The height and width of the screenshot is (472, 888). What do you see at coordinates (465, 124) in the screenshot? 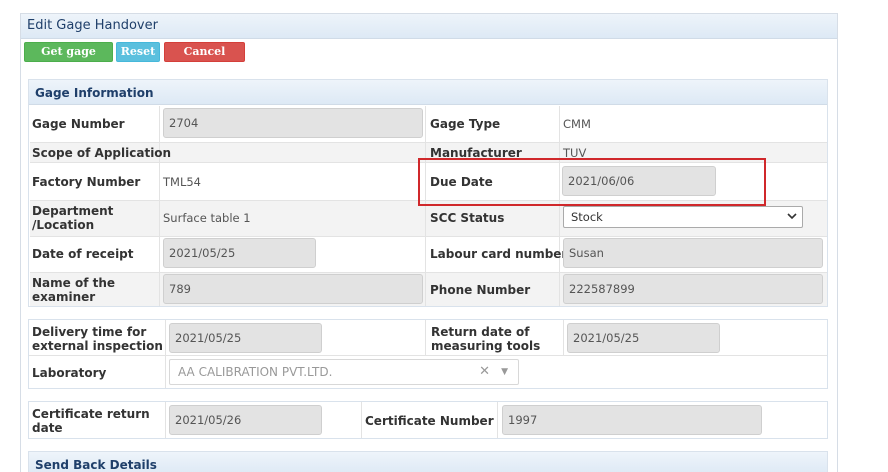
I see `gage-type-label: Gage Type` at bounding box center [465, 124].